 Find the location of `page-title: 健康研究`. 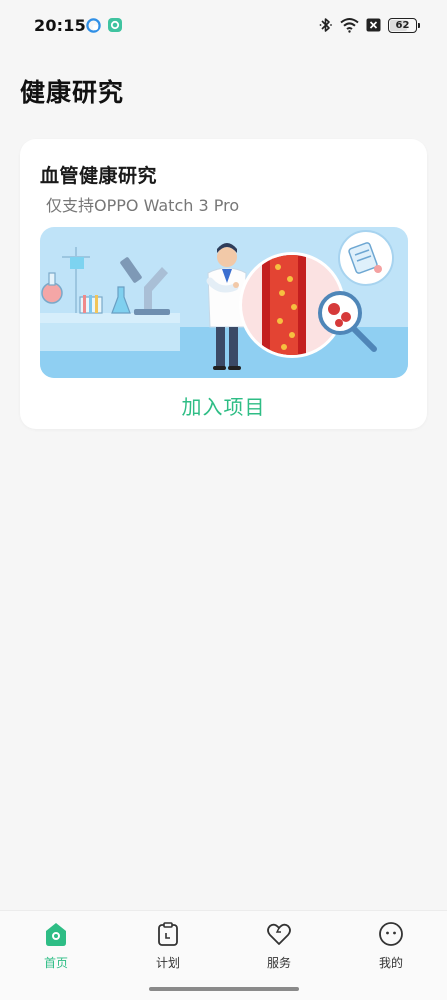

page-title: 健康研究 is located at coordinates (72, 92).